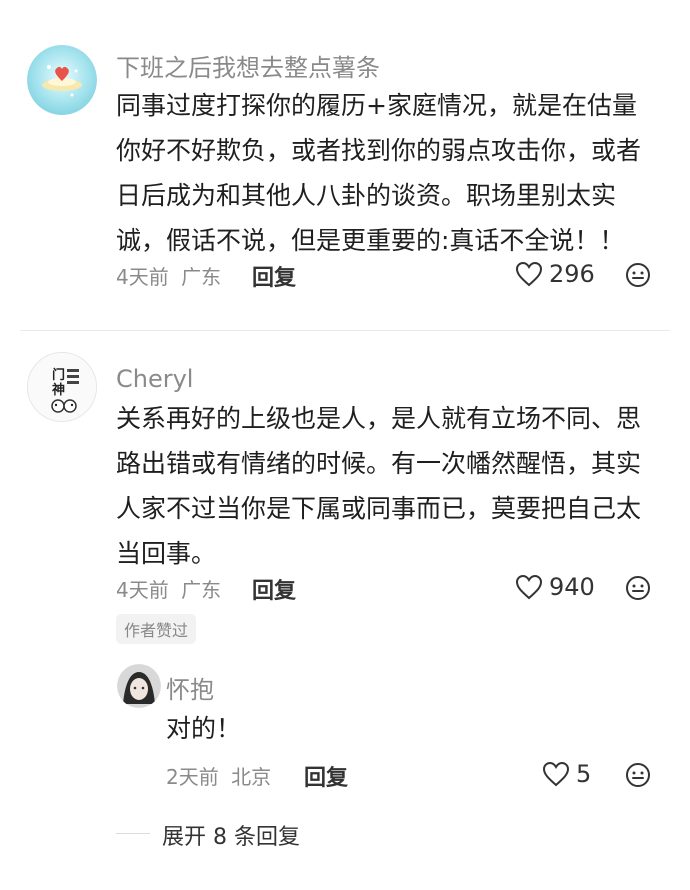 The height and width of the screenshot is (890, 690). Describe the element at coordinates (376, 105) in the screenshot. I see `comment-line: 同事过度打探你的履历+家庭情况，就是在估量` at that location.